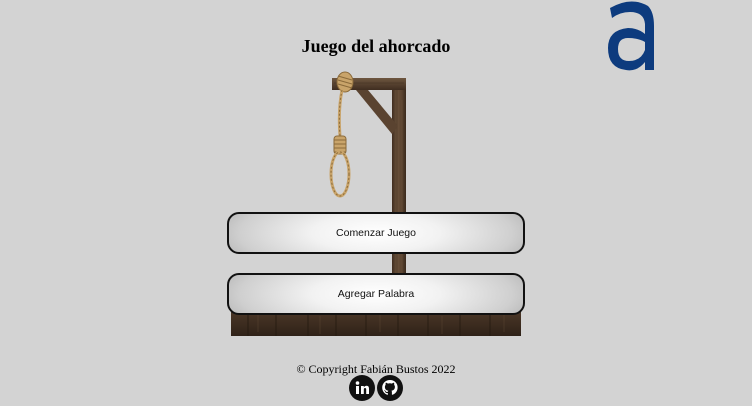 Image resolution: width=752 pixels, height=406 pixels. I want to click on add-word-button: Agregar Palabra, so click(376, 294).